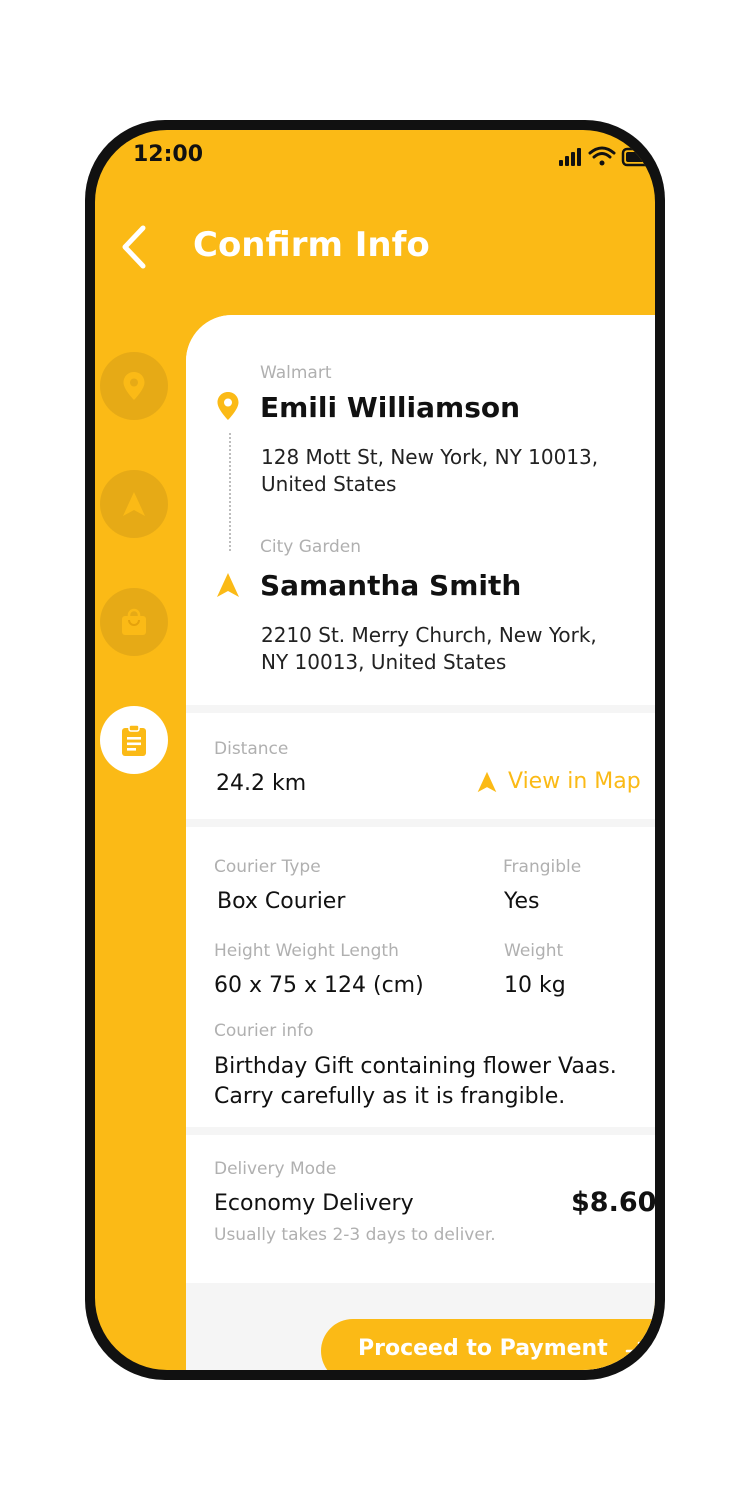 The width and height of the screenshot is (750, 1500). I want to click on arrow-right-icon, so click(637, 1351).